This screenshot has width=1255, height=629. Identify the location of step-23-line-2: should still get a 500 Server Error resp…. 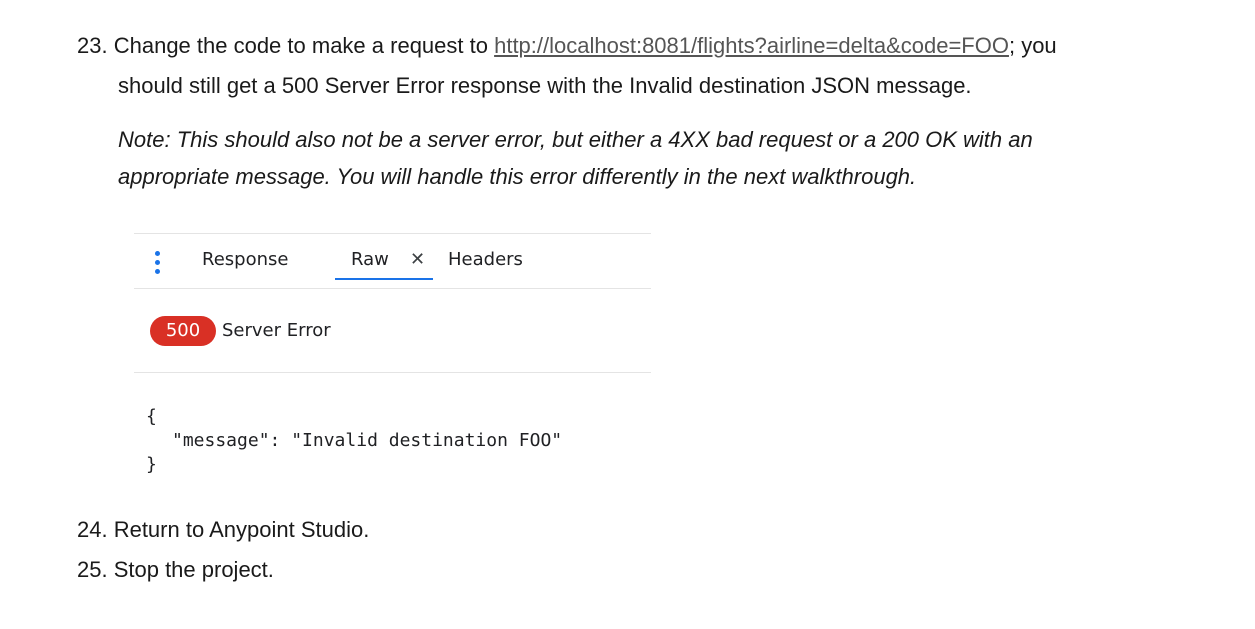
(545, 85).